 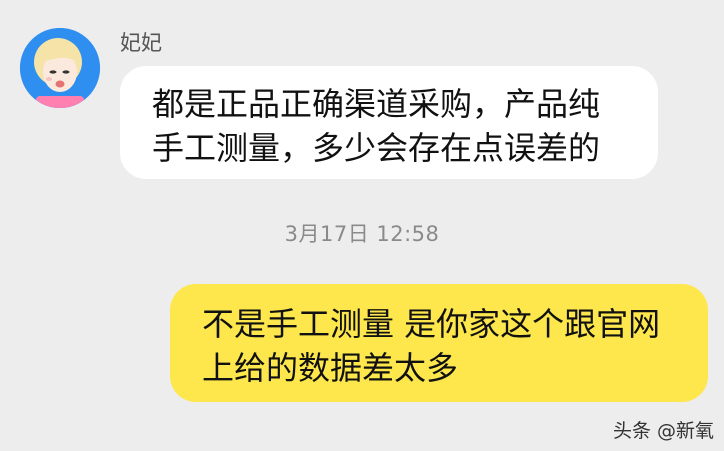 I want to click on sender-name: 妃妃, so click(x=141, y=43).